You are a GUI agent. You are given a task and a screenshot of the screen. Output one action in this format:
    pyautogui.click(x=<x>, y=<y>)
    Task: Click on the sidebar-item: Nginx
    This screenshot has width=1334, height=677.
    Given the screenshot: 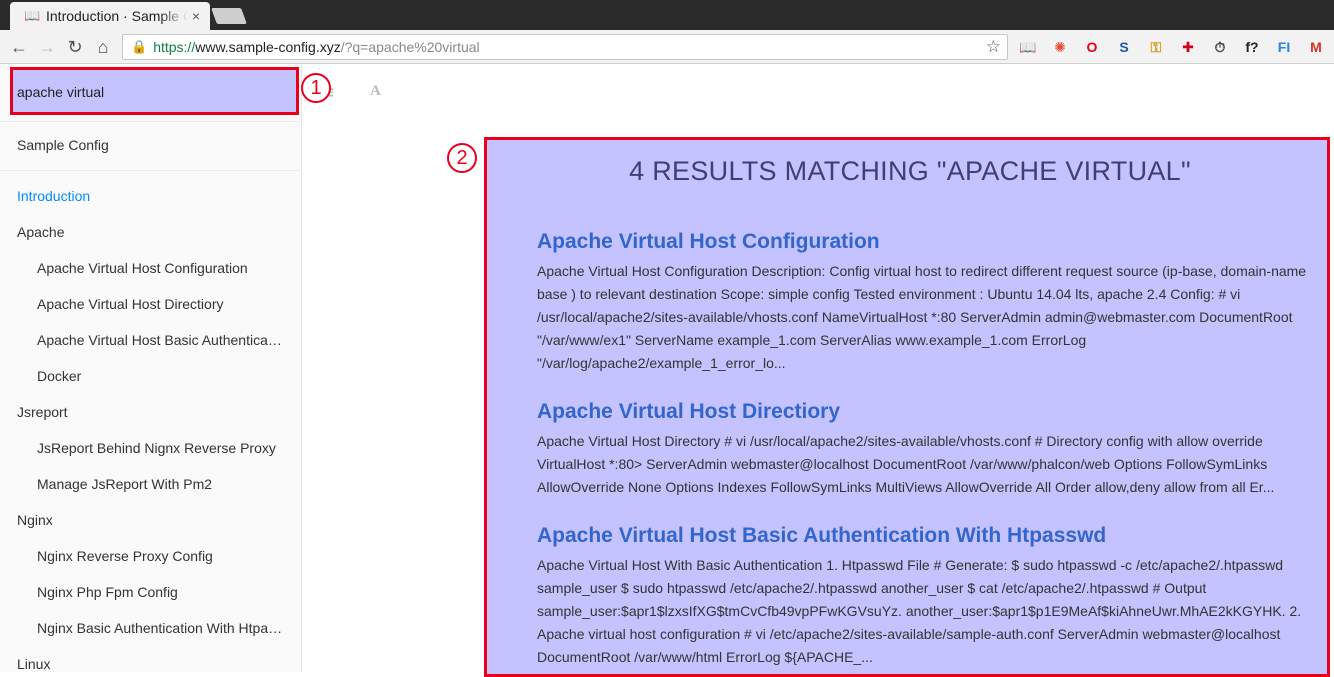 What is the action you would take?
    pyautogui.click(x=152, y=520)
    